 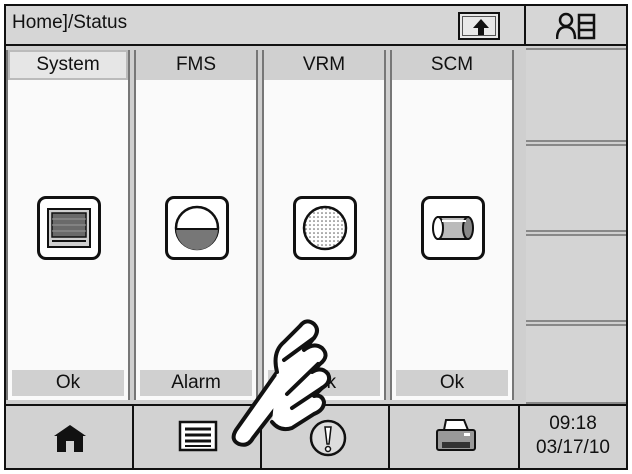 What do you see at coordinates (281, 383) in the screenshot?
I see `pointing-hand-icon` at bounding box center [281, 383].